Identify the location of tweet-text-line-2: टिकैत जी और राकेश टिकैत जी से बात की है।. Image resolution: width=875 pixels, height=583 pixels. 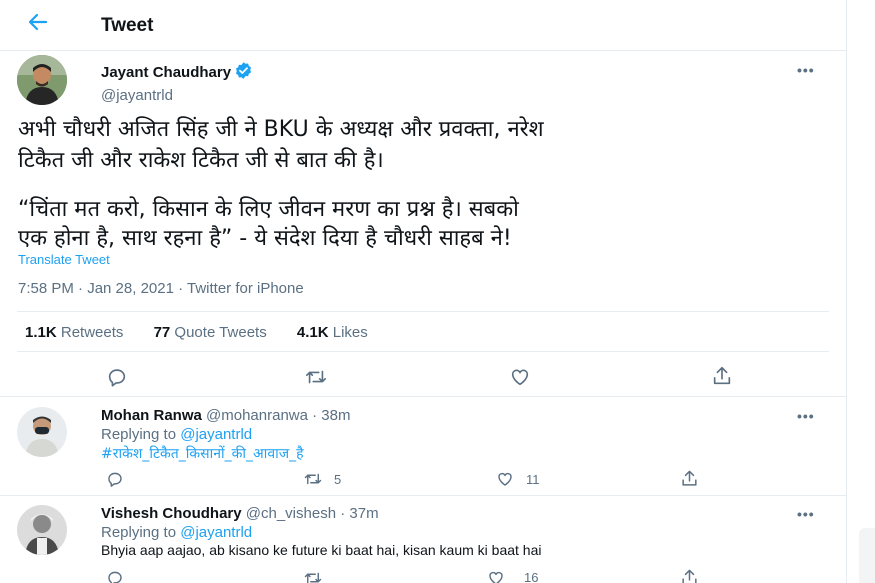
(201, 160).